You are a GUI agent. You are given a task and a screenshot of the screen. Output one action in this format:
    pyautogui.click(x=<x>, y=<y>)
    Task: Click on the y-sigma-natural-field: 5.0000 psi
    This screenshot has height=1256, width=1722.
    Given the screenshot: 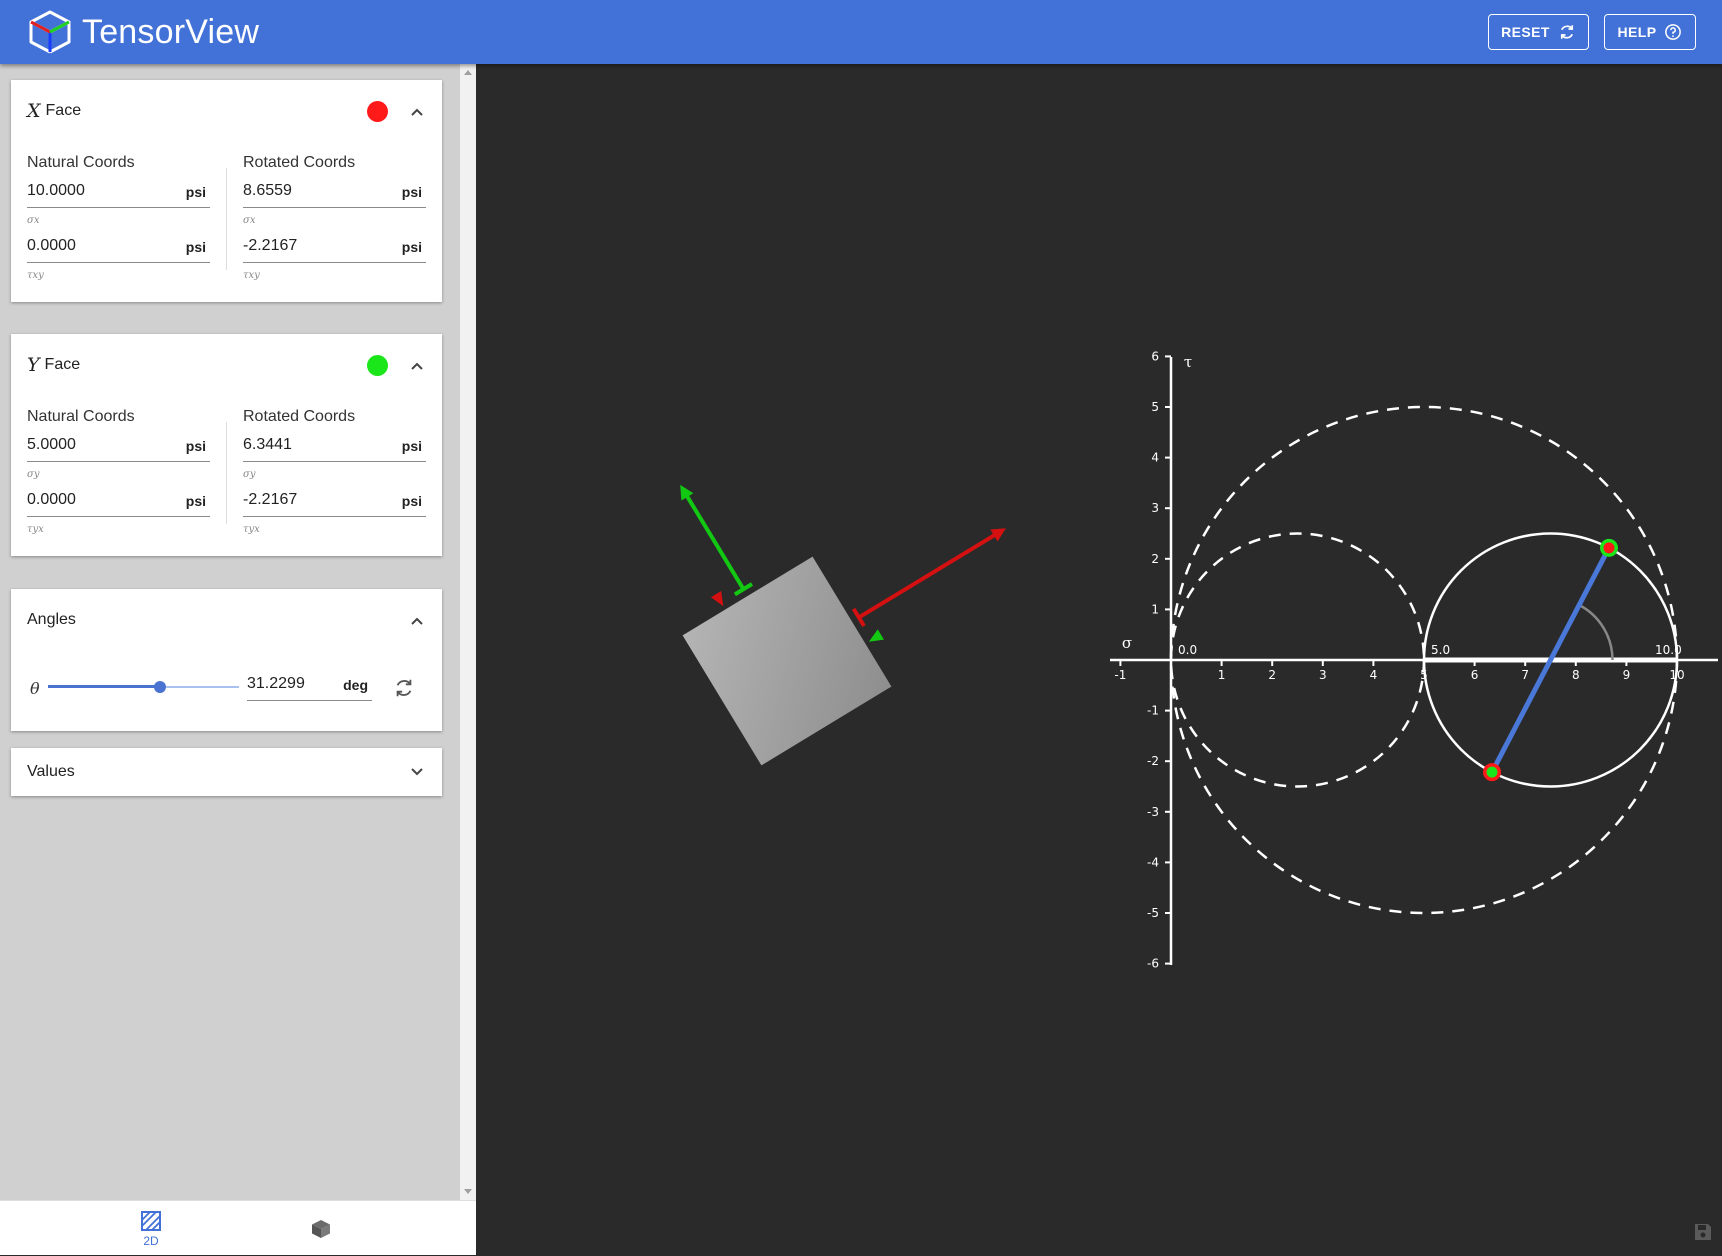 What is the action you would take?
    pyautogui.click(x=118, y=447)
    